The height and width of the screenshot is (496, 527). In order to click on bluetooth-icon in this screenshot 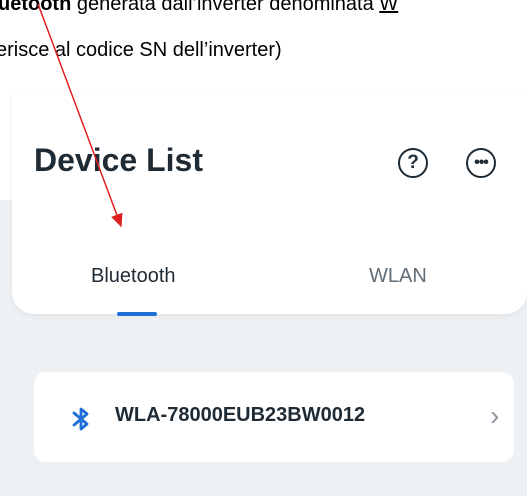, I will do `click(80, 419)`.